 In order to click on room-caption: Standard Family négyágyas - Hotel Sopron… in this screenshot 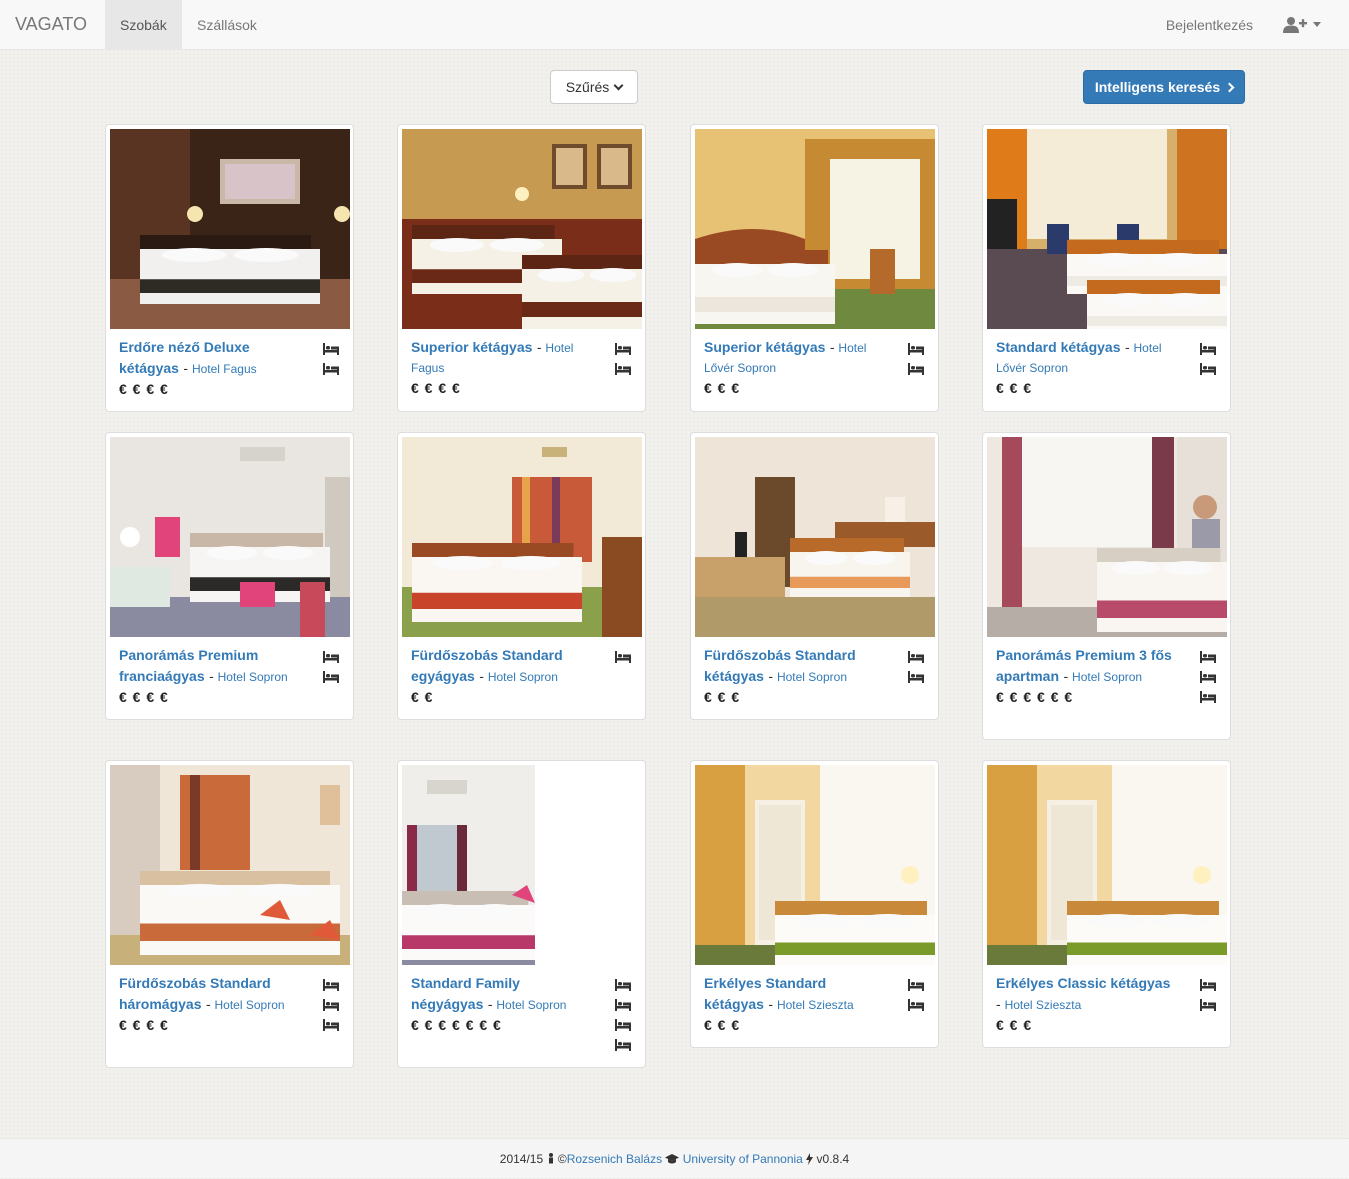, I will do `click(521, 1008)`.